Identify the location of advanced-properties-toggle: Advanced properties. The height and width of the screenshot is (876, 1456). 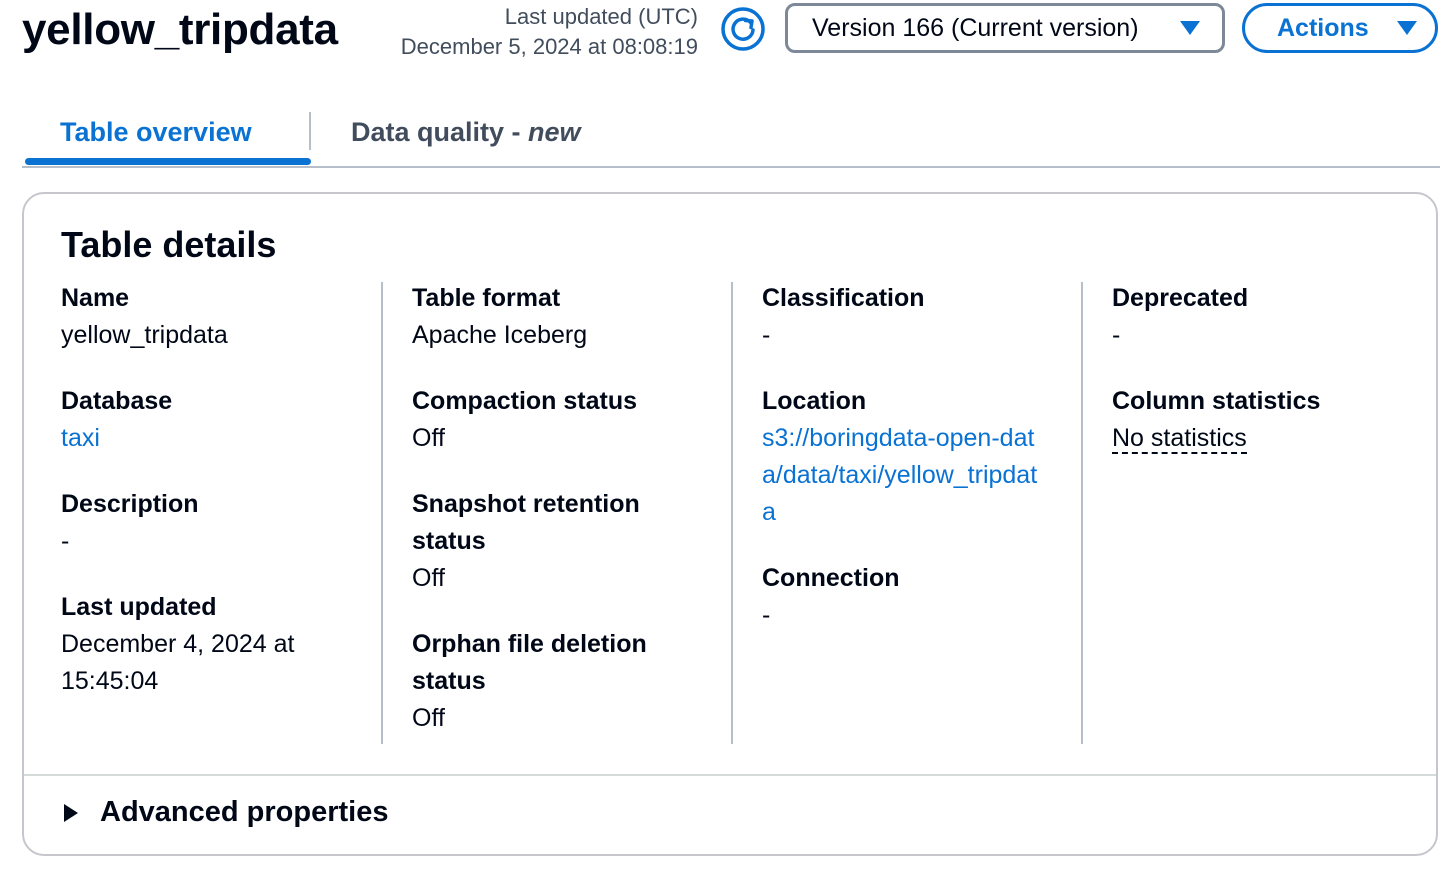
(226, 812).